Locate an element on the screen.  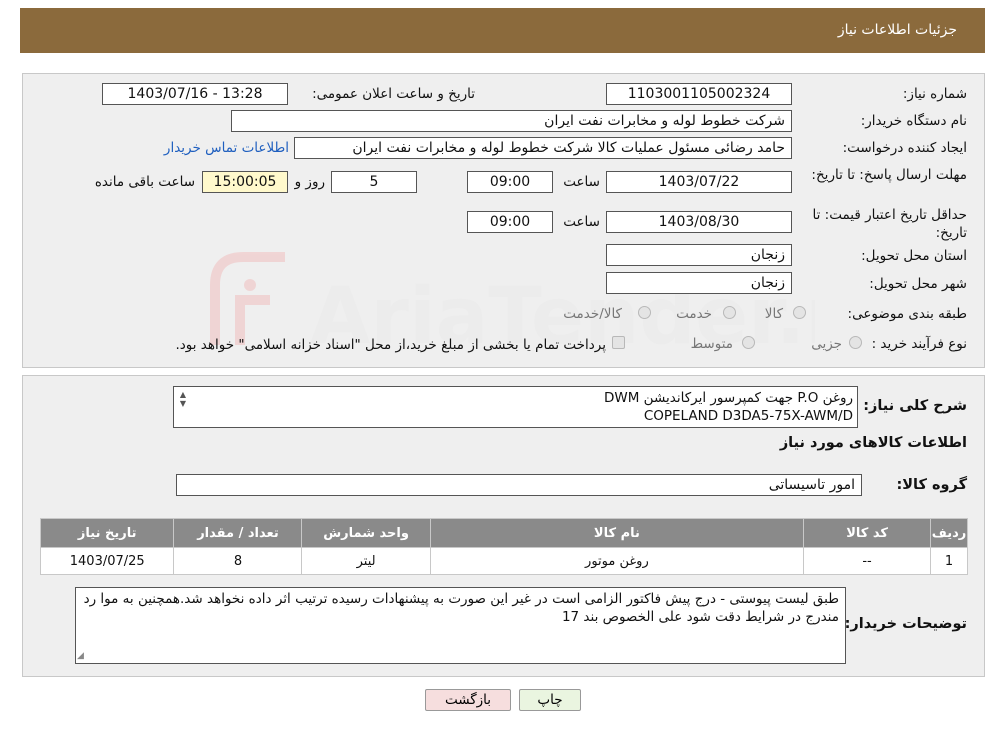
remaining-time-field: 15:00:05 is located at coordinates (245, 182).